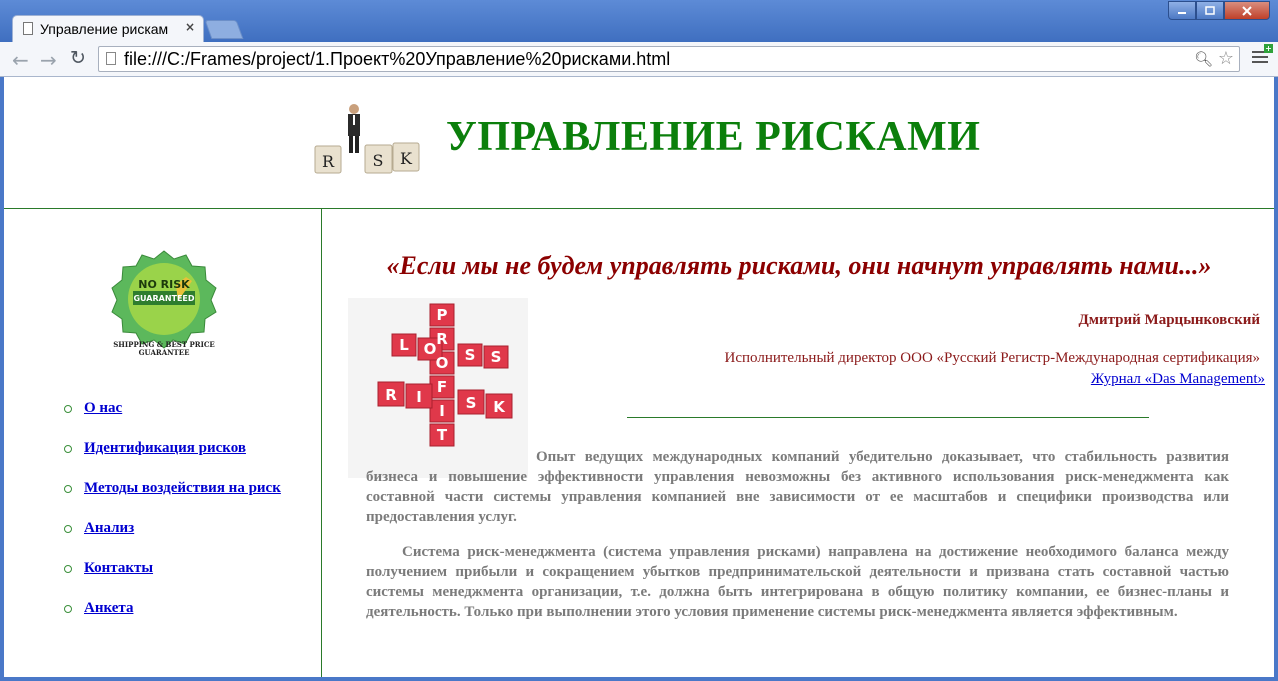 The height and width of the screenshot is (681, 1278). I want to click on minimize-icon, so click(1182, 12).